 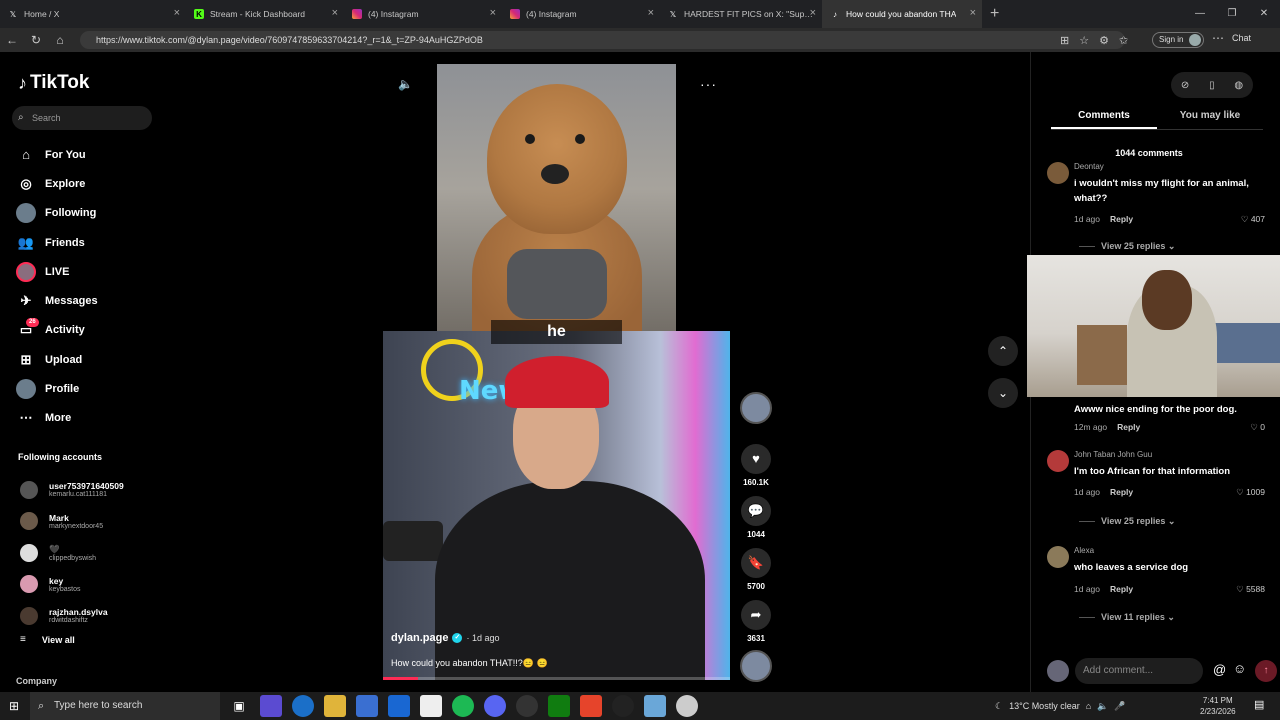 What do you see at coordinates (72, 585) in the screenshot?
I see `following-account: key keybastos` at bounding box center [72, 585].